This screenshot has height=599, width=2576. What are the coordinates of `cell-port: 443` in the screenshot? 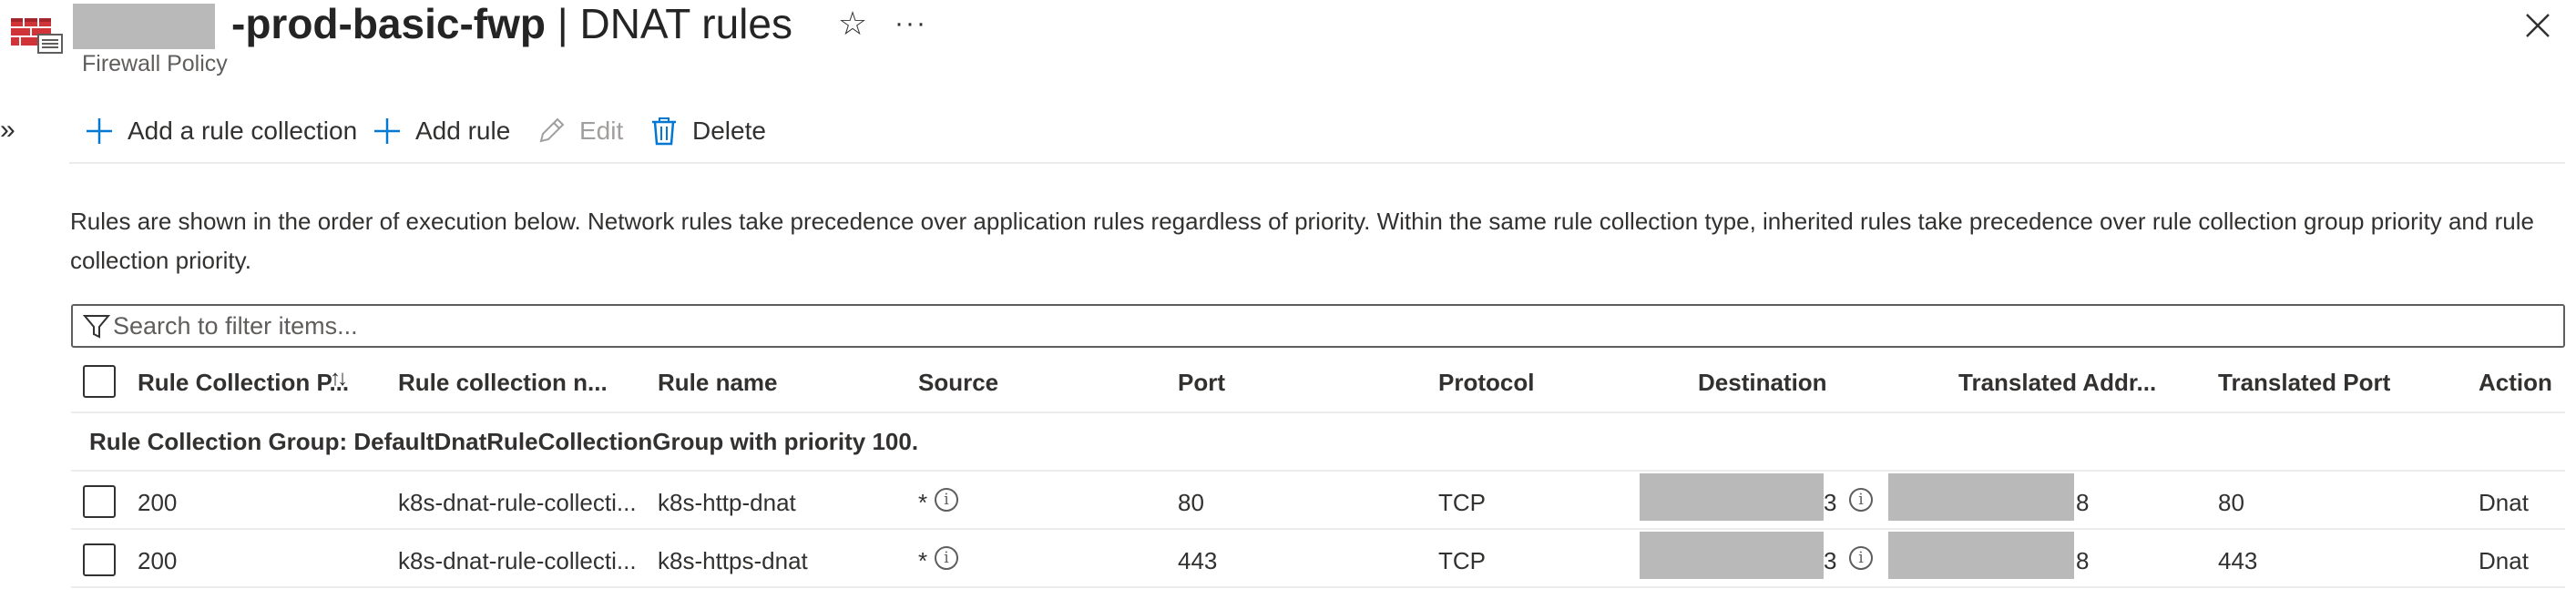 It's located at (1198, 560).